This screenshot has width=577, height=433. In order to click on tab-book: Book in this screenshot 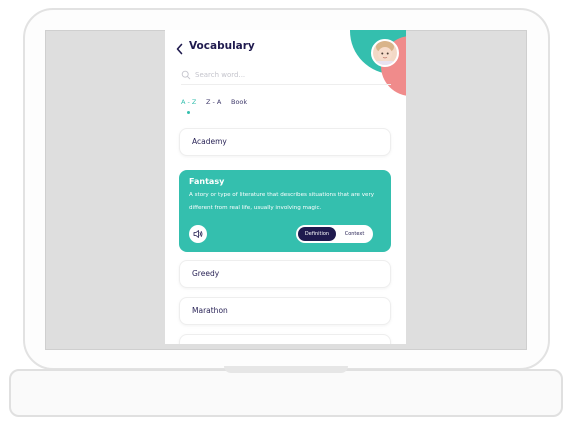, I will do `click(239, 102)`.